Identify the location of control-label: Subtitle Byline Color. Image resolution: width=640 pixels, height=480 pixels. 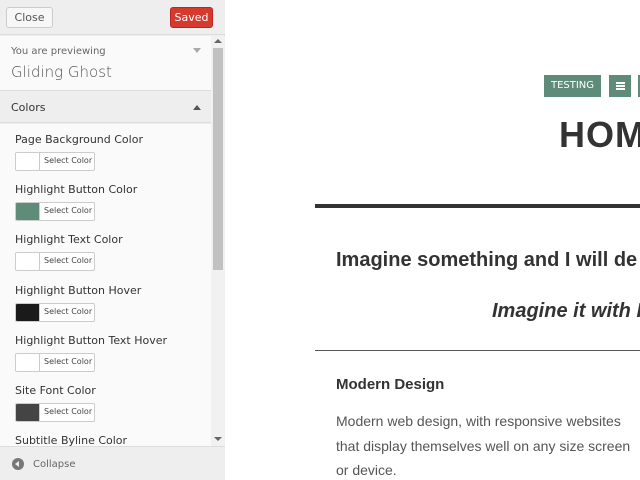
(71, 440).